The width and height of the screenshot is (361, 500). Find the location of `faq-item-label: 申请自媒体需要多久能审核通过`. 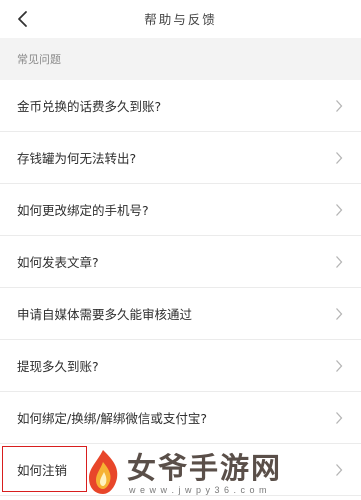

faq-item-label: 申请自媒体需要多久能审核通过 is located at coordinates (105, 314).